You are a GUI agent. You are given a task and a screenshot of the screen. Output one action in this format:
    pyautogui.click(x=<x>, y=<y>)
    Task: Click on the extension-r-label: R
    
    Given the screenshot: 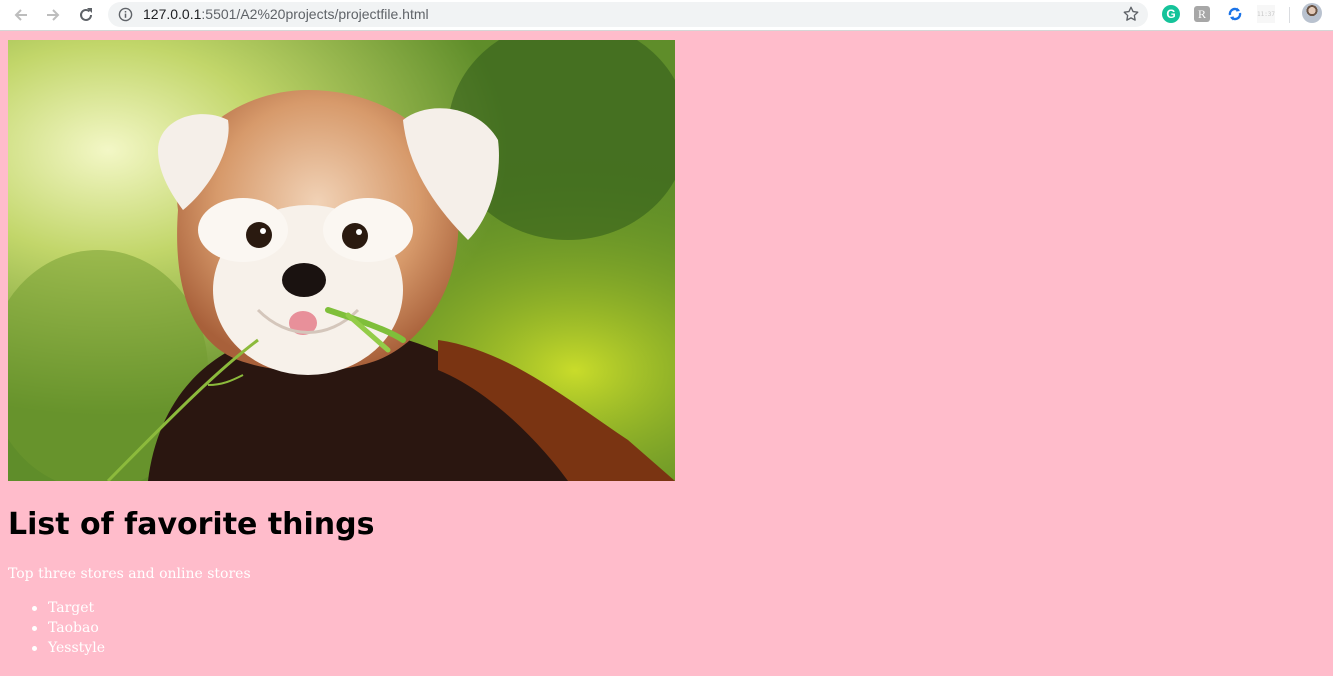 What is the action you would take?
    pyautogui.click(x=1201, y=13)
    